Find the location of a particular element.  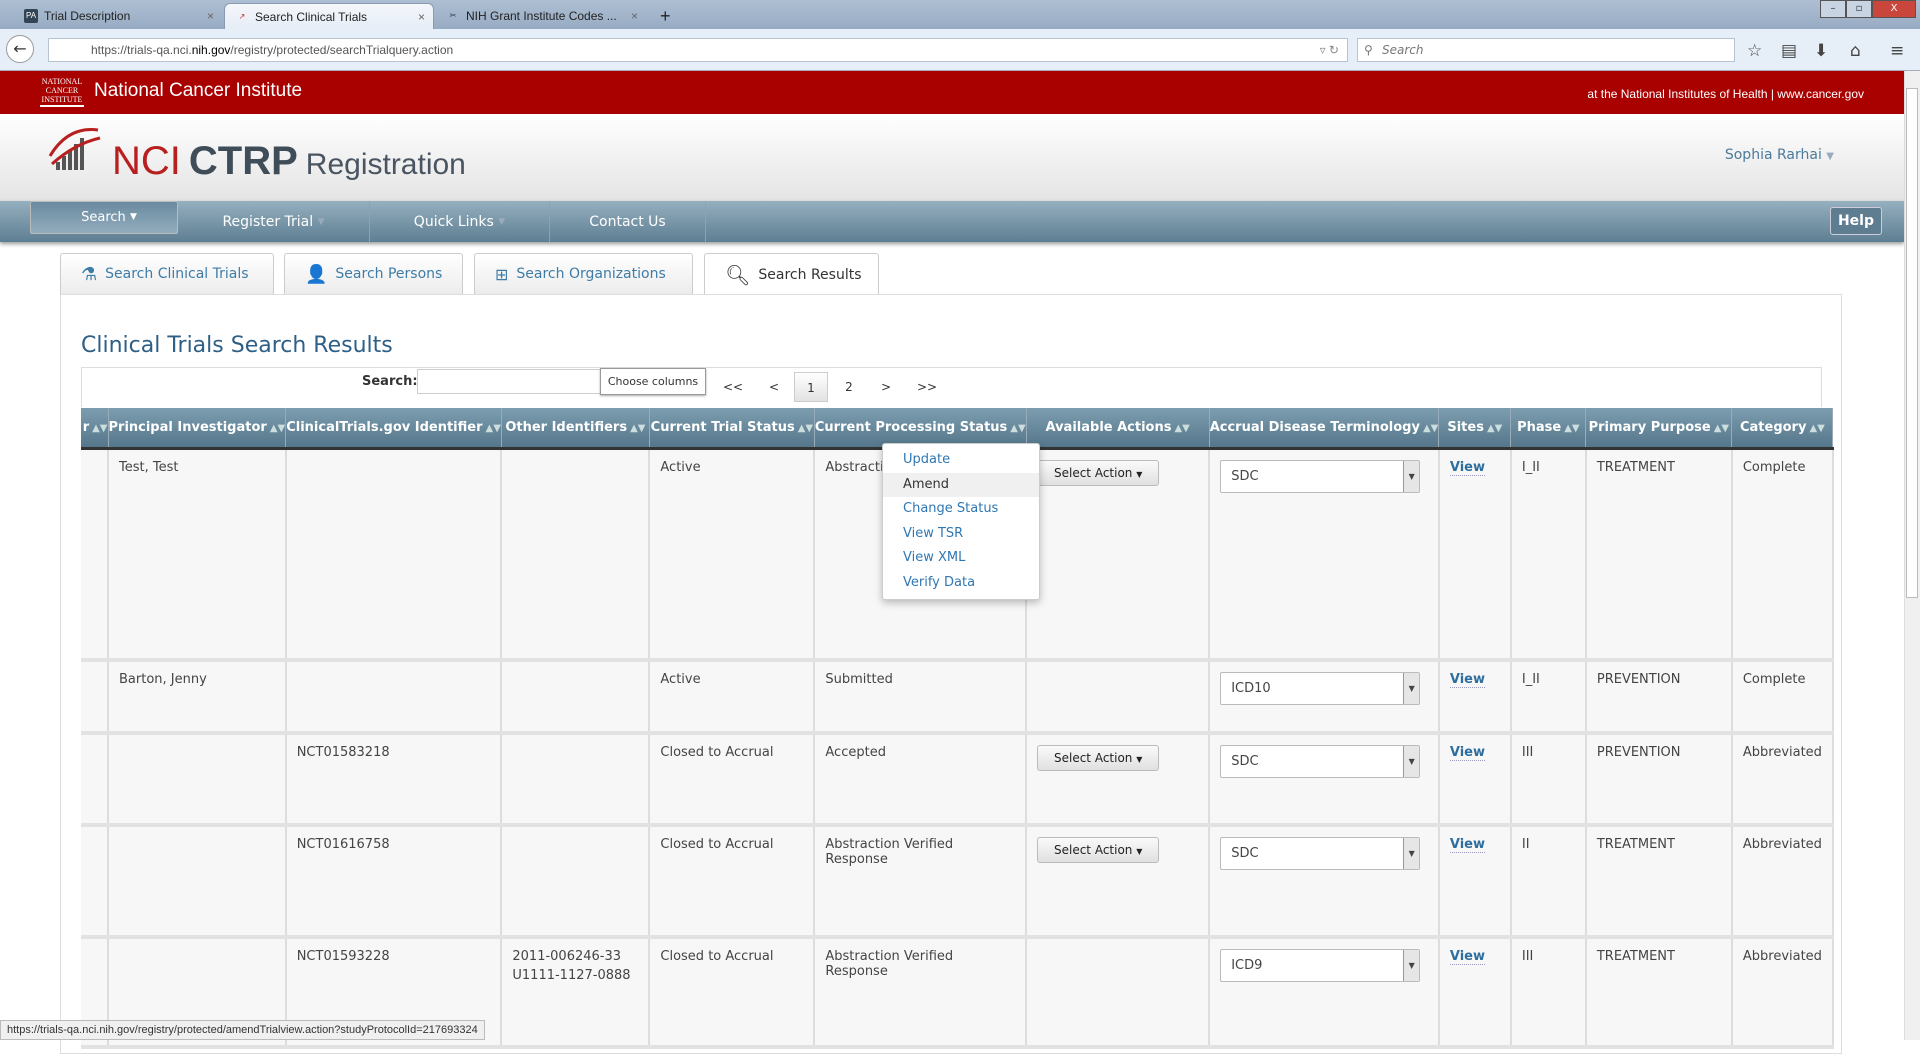

column-header: ClinicalTrials.gov Identifier ▲▼ is located at coordinates (393, 429).